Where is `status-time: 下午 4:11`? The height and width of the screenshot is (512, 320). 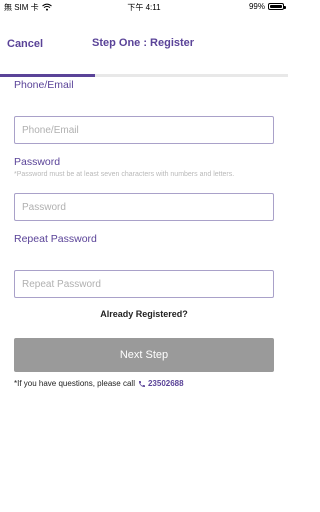
status-time: 下午 4:11 is located at coordinates (144, 7).